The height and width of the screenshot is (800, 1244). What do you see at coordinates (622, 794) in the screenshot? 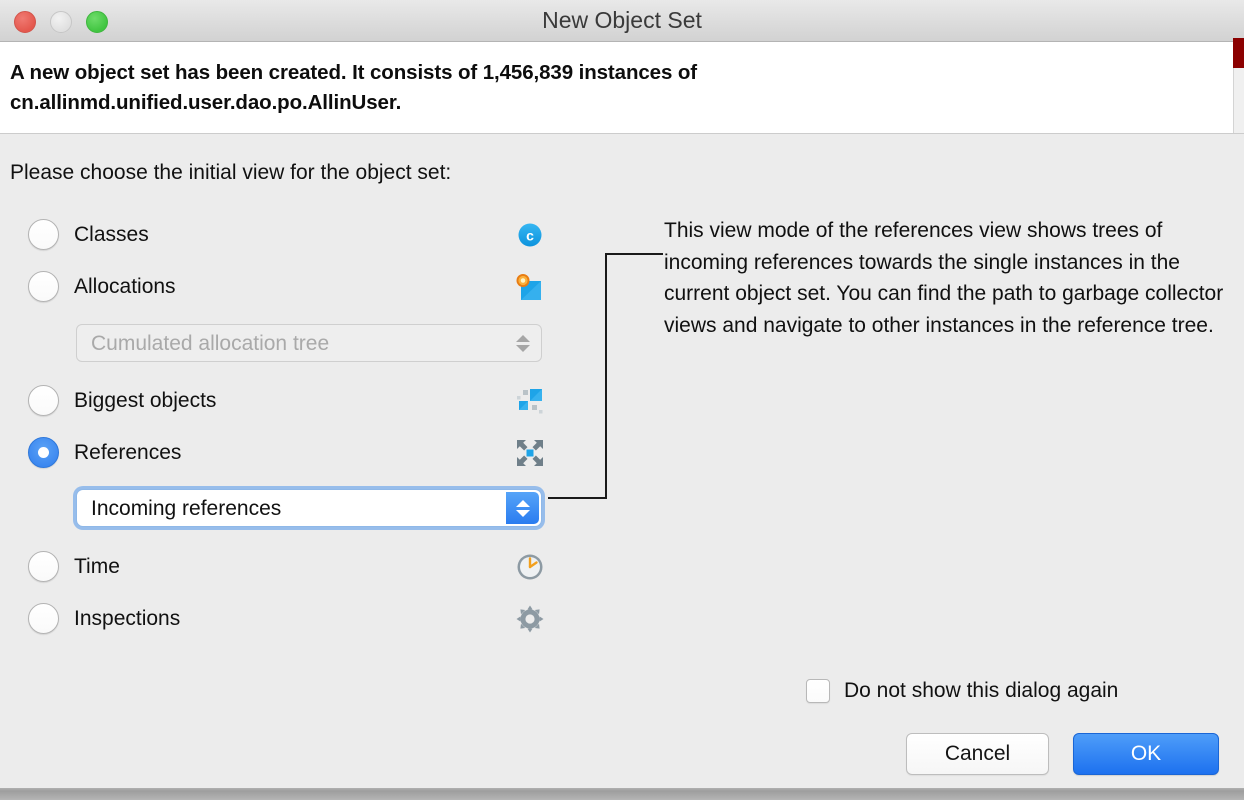
I see `window-drop-shadow` at bounding box center [622, 794].